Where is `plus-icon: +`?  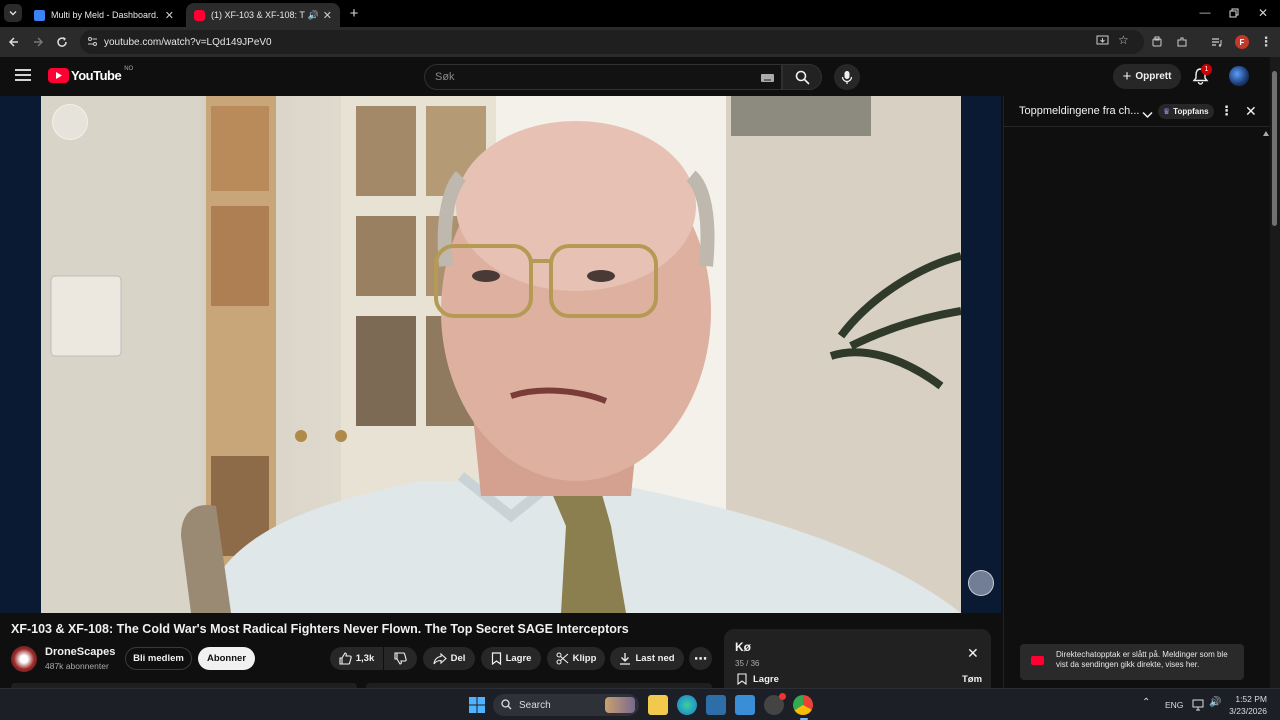 plus-icon: + is located at coordinates (1127, 76).